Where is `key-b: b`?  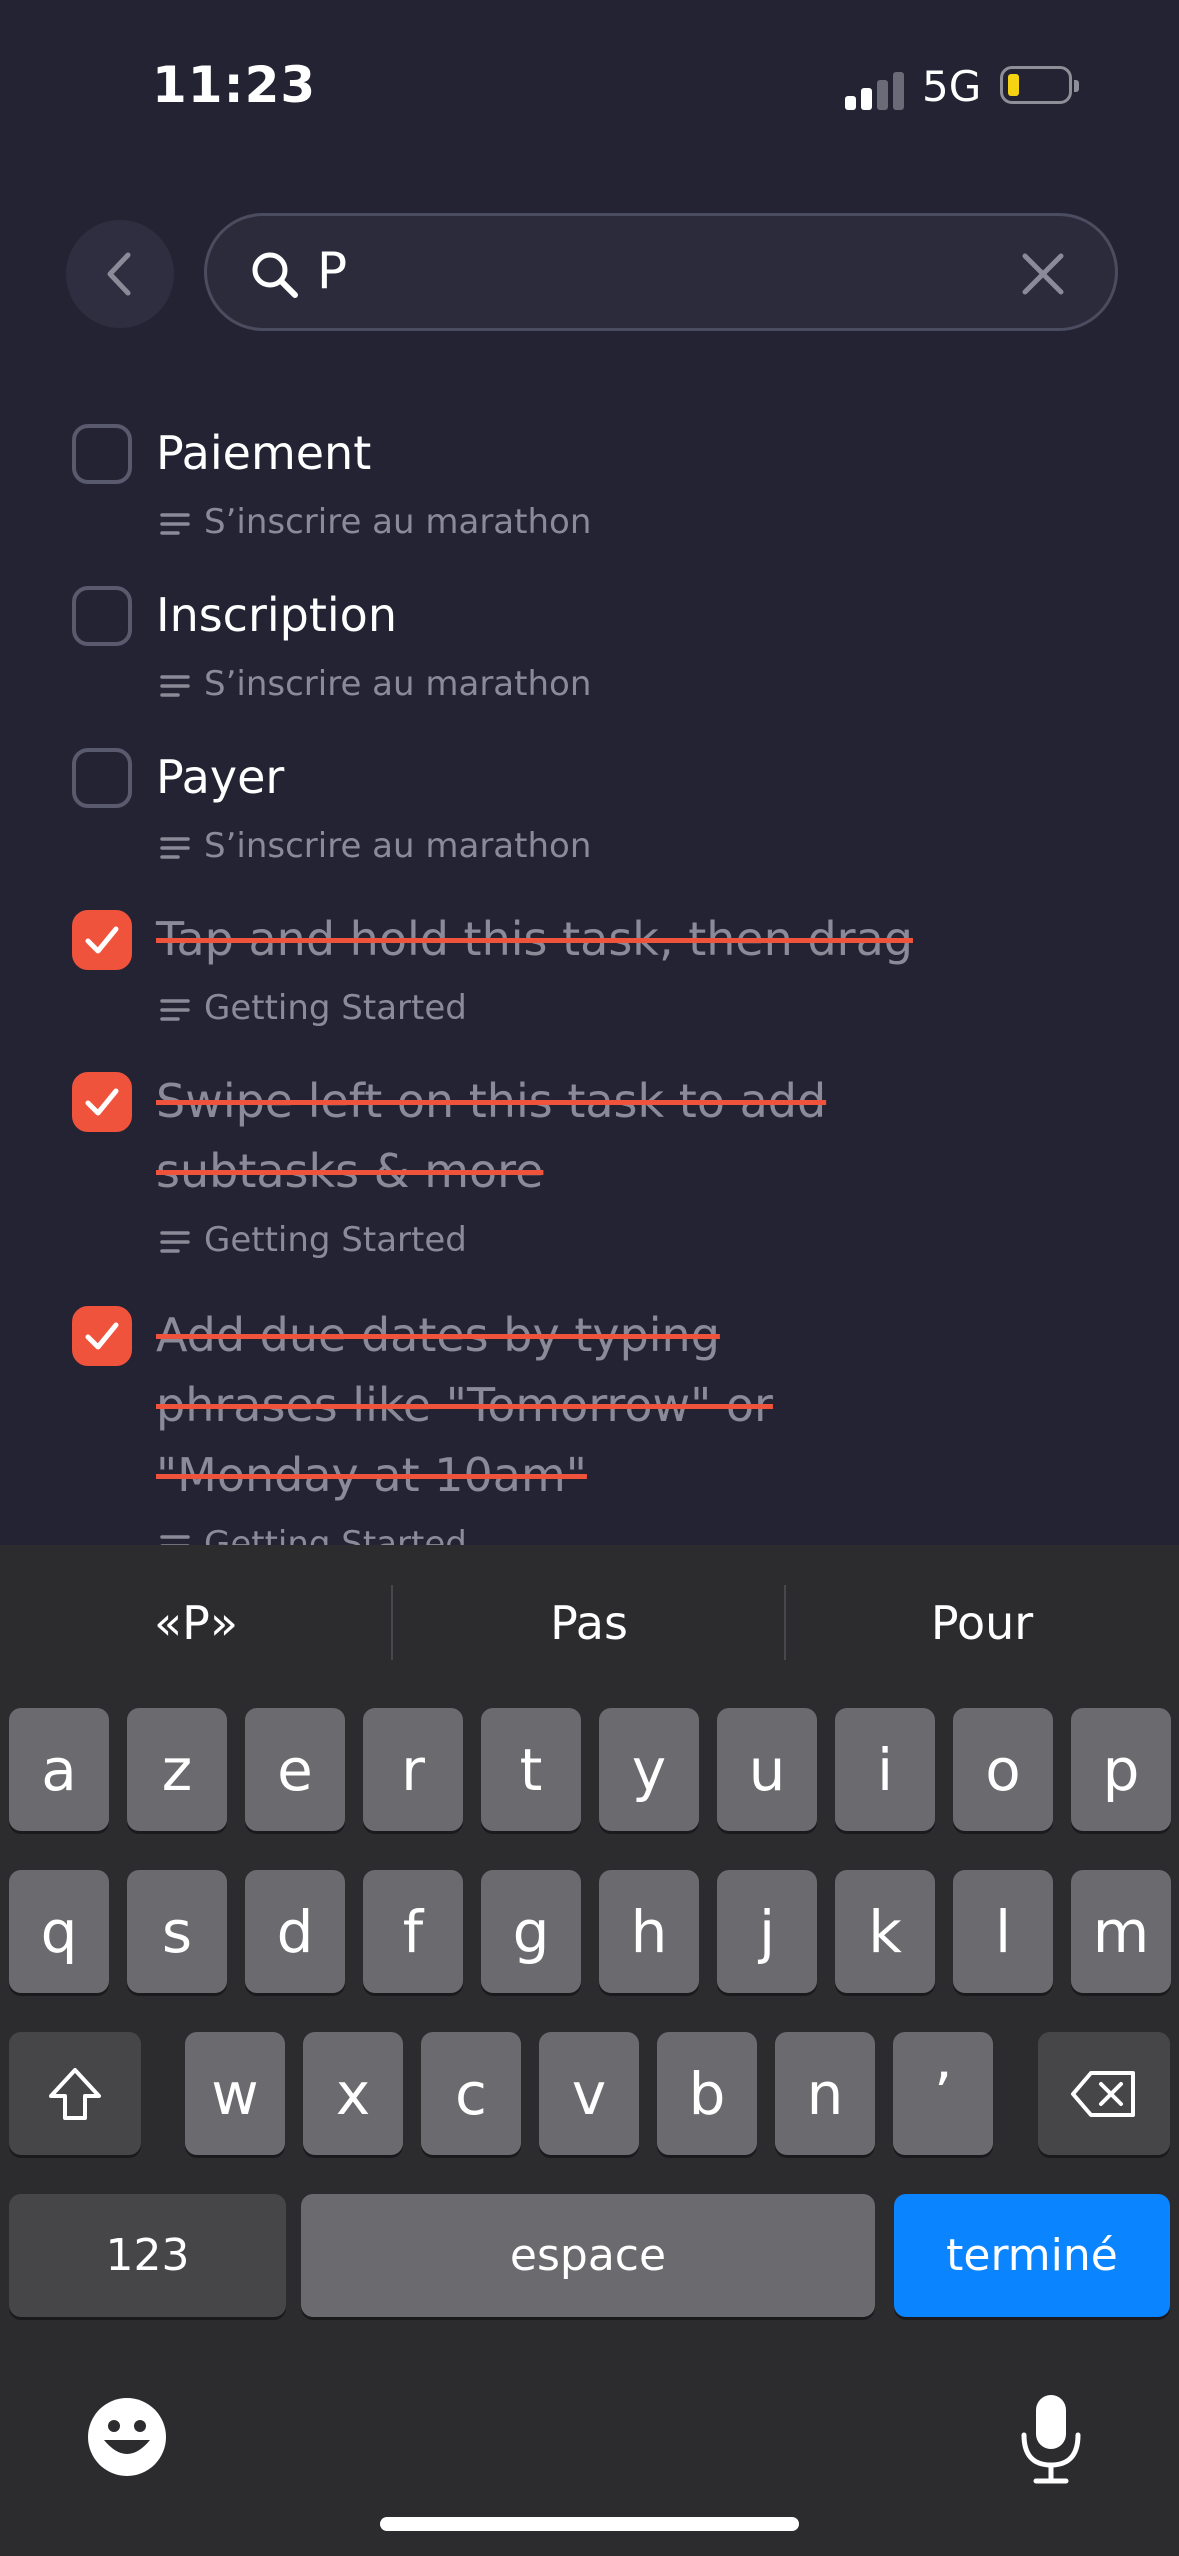 key-b: b is located at coordinates (707, 2093).